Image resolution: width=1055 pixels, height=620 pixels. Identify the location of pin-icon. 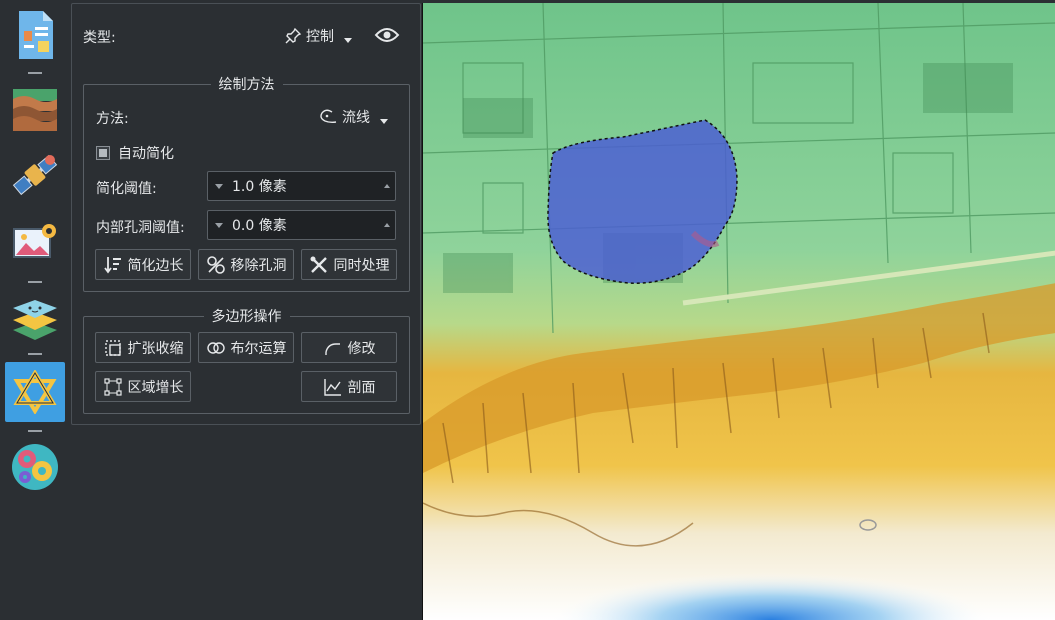
(293, 35).